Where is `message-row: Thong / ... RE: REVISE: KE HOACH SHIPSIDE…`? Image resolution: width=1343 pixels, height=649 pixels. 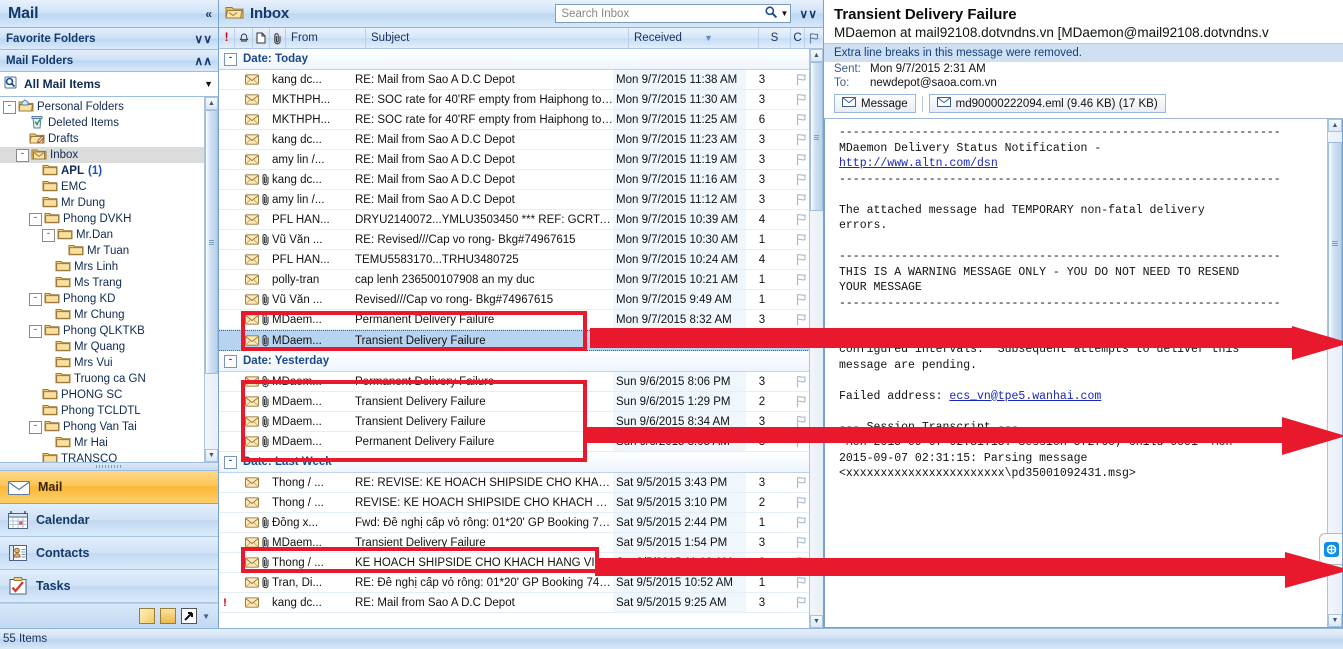 message-row: Thong / ... RE: REVISE: KE HOACH SHIPSIDE… is located at coordinates (514, 483).